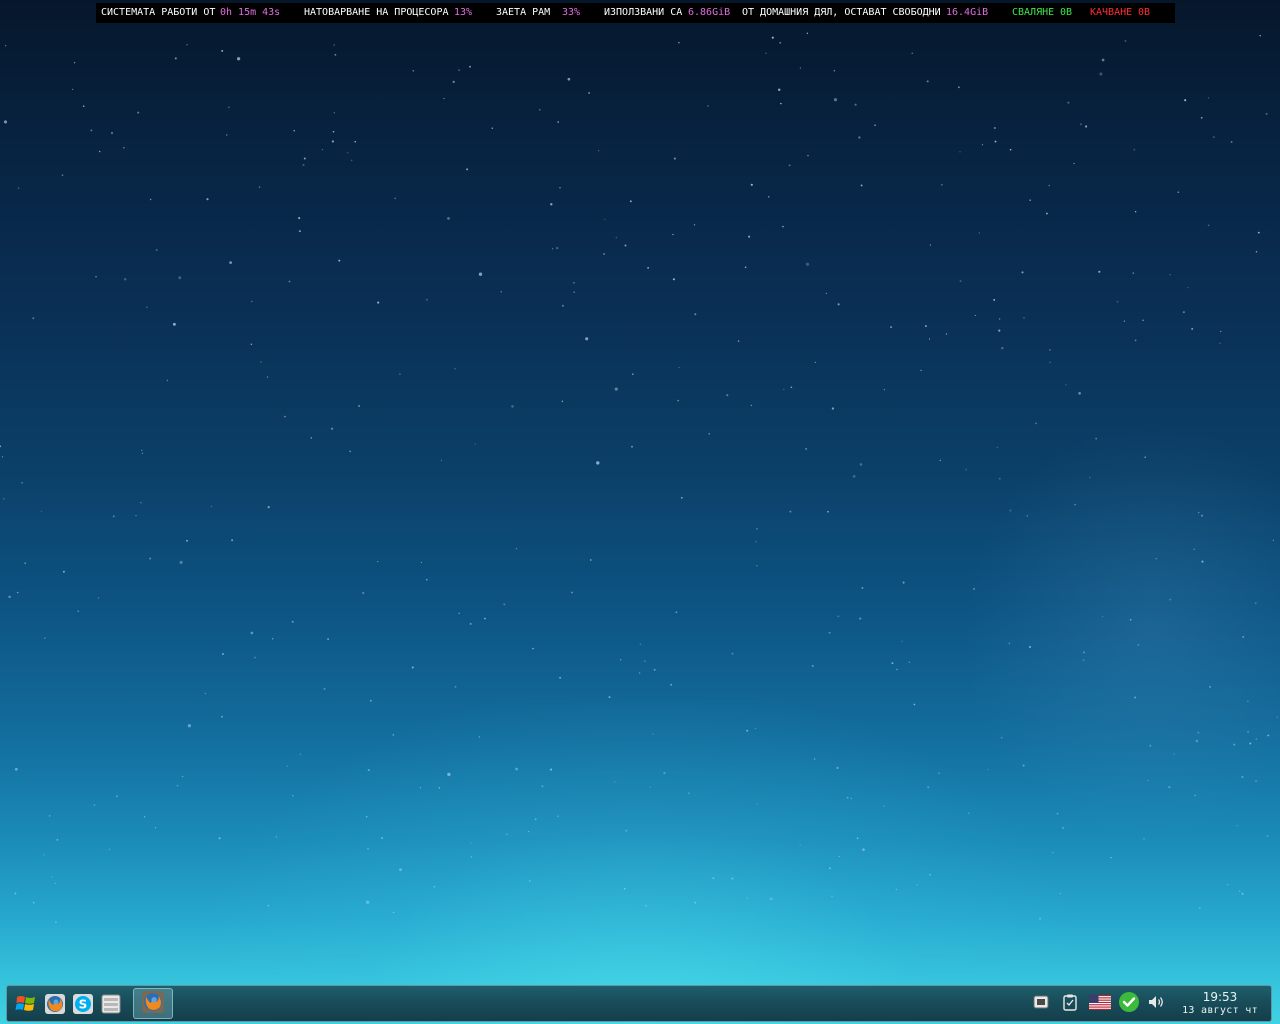  Describe the element at coordinates (709, 12) in the screenshot. I see `disk-used-value: 6.86GiB` at that location.